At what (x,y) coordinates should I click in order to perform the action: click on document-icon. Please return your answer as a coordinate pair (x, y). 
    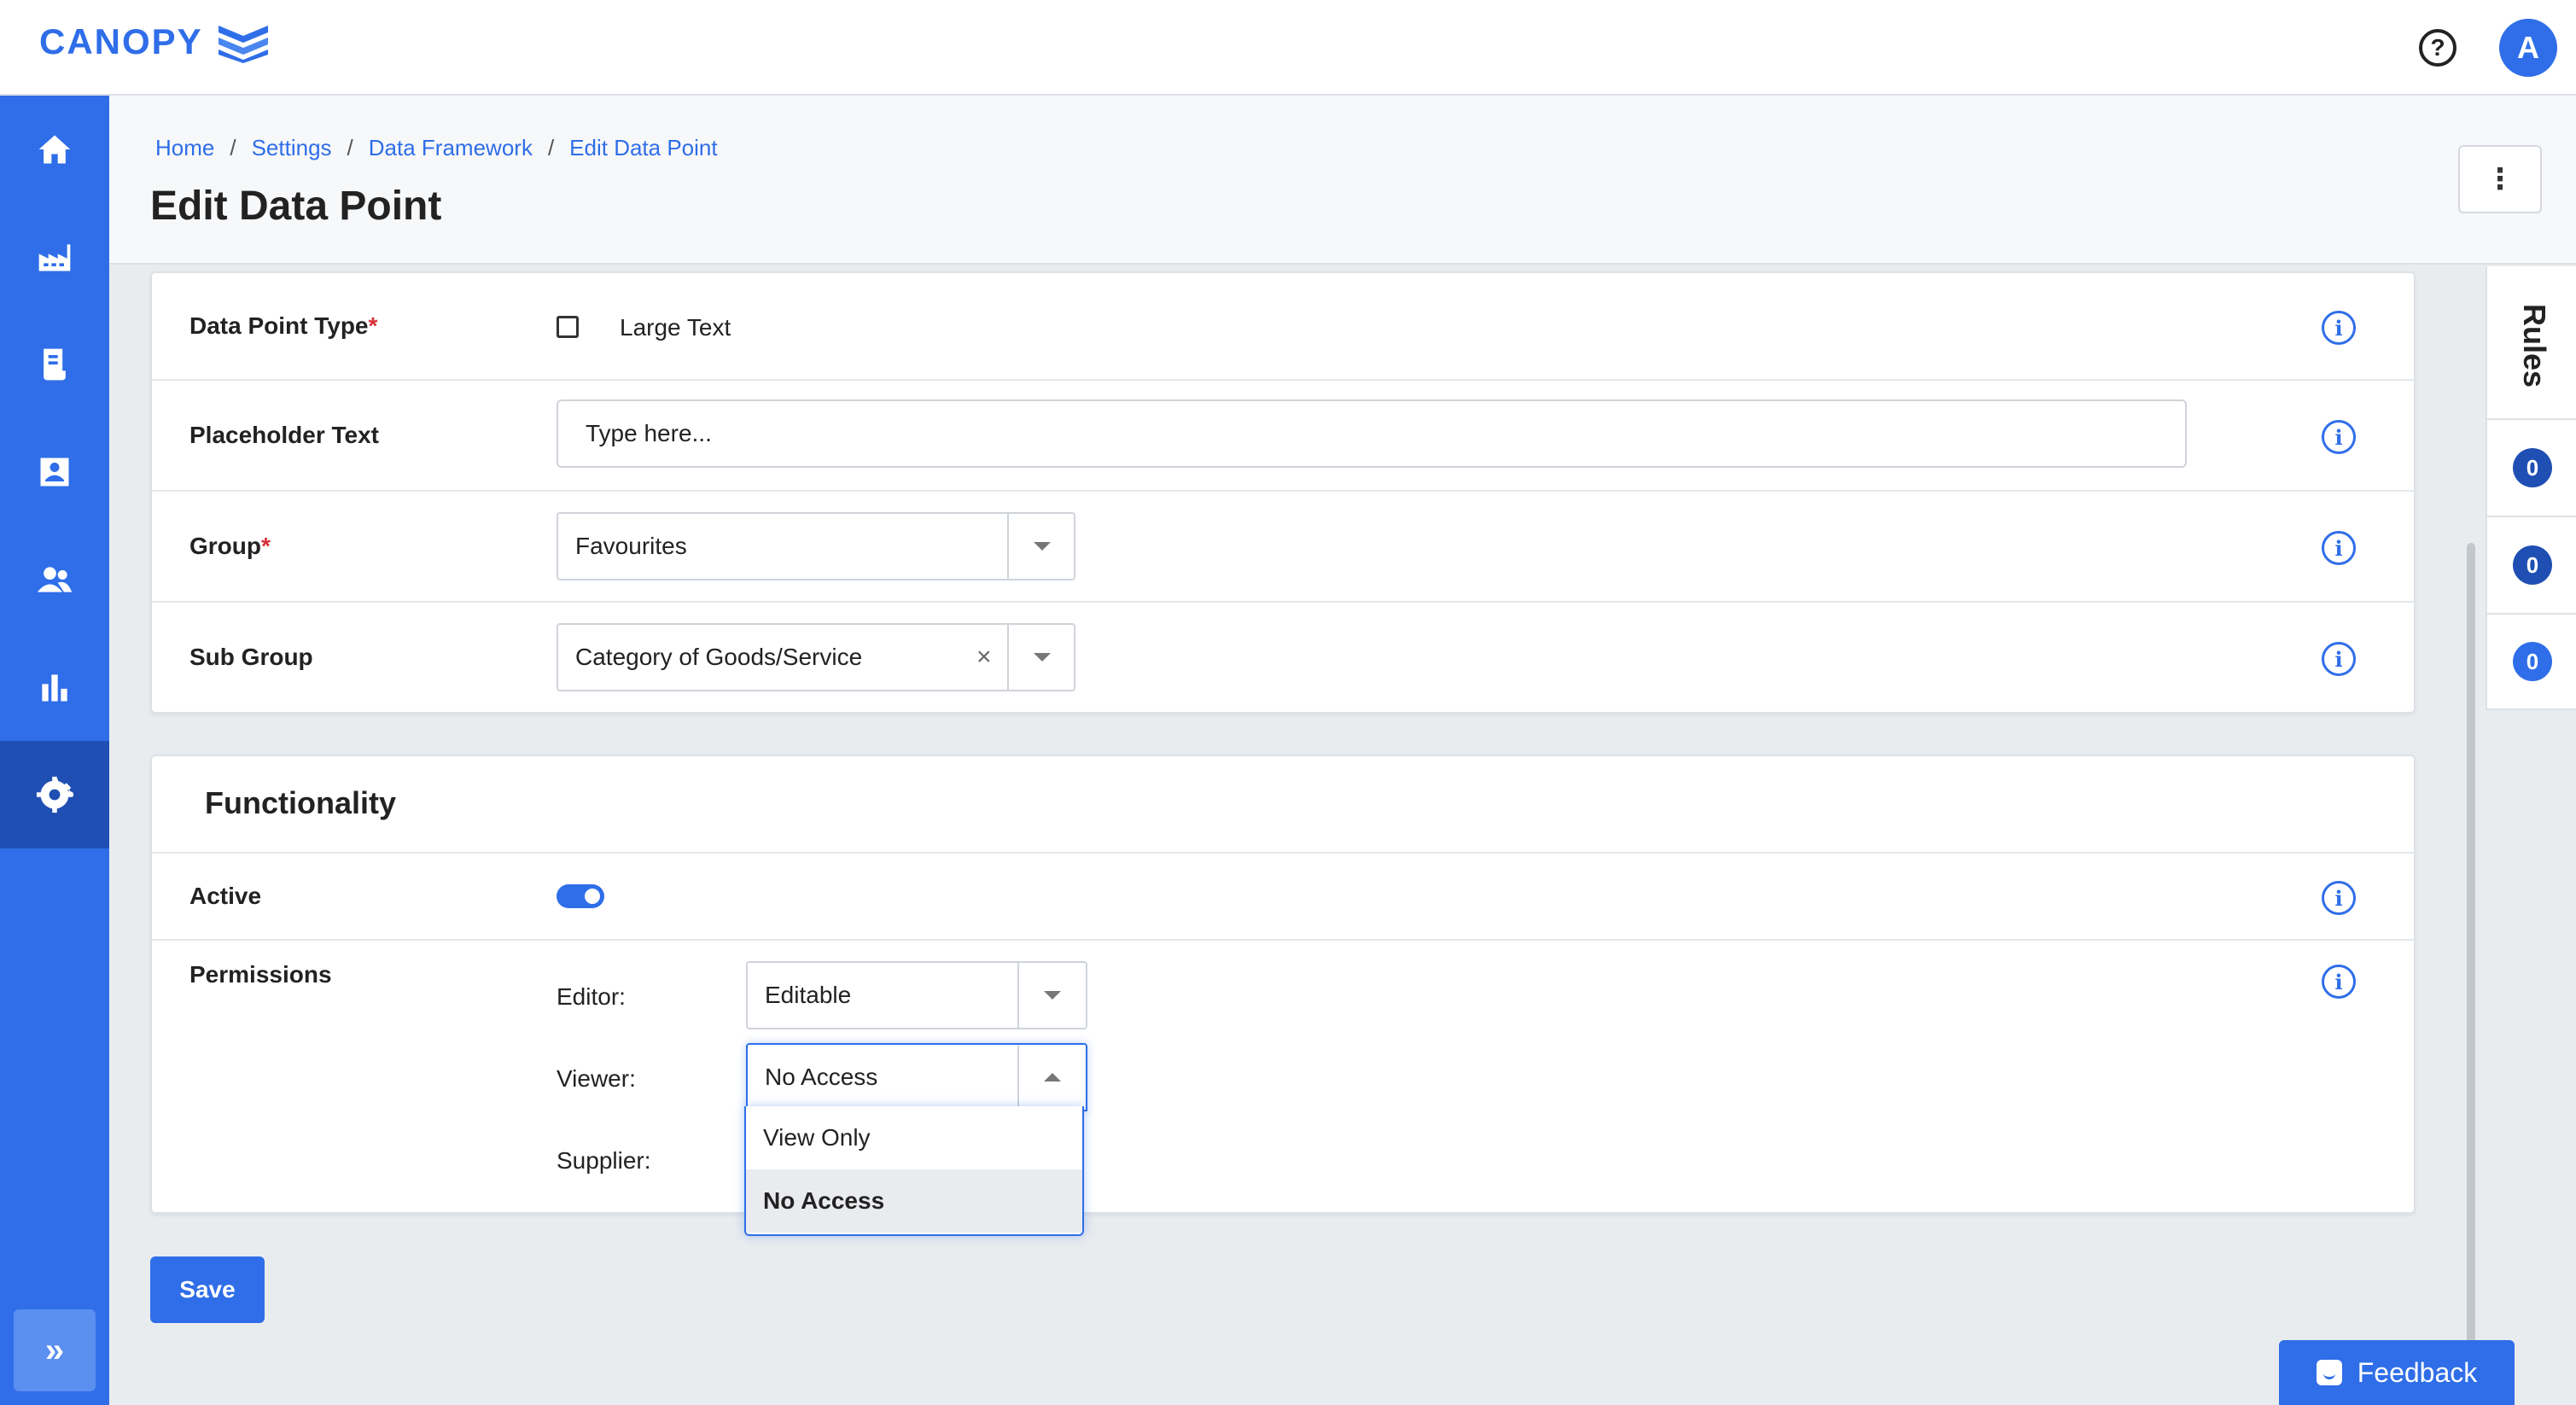
    Looking at the image, I should click on (55, 364).